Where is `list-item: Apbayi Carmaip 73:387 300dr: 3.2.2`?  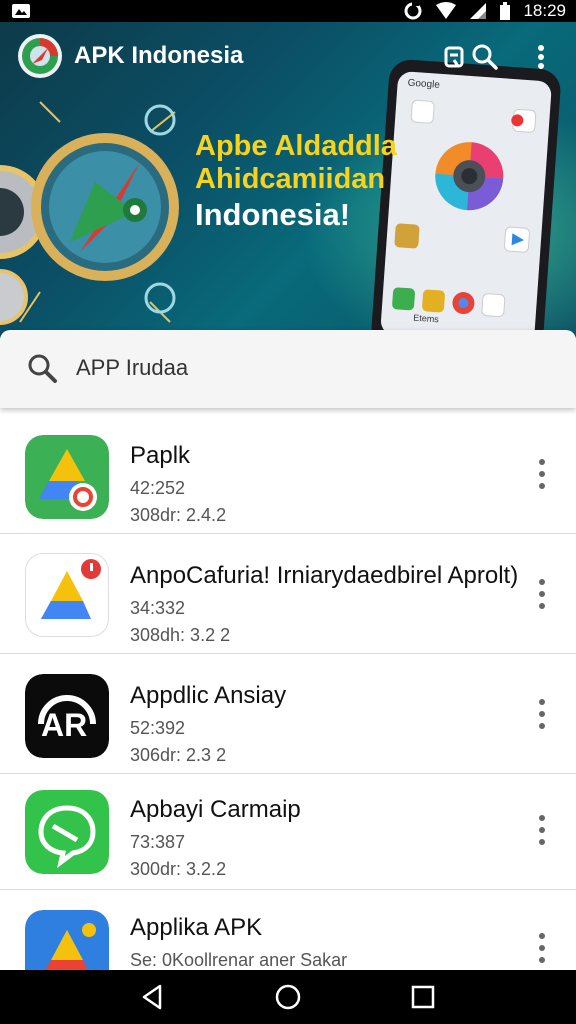 list-item: Apbayi Carmaip 73:387 300dr: 3.2.2 is located at coordinates (288, 832).